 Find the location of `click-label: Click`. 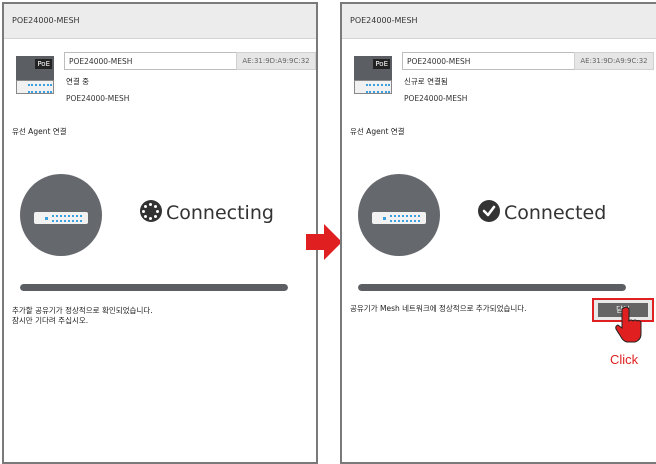

click-label: Click is located at coordinates (624, 359).